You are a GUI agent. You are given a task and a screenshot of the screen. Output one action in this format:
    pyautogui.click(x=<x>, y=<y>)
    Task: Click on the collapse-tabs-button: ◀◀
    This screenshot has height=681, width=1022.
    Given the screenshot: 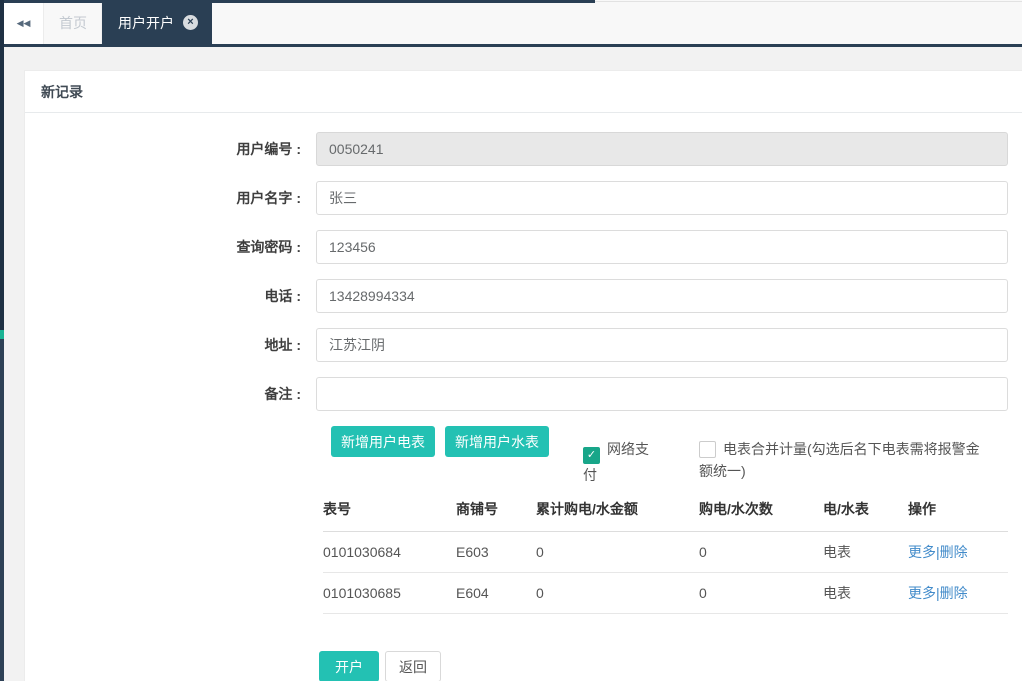 What is the action you would take?
    pyautogui.click(x=24, y=23)
    